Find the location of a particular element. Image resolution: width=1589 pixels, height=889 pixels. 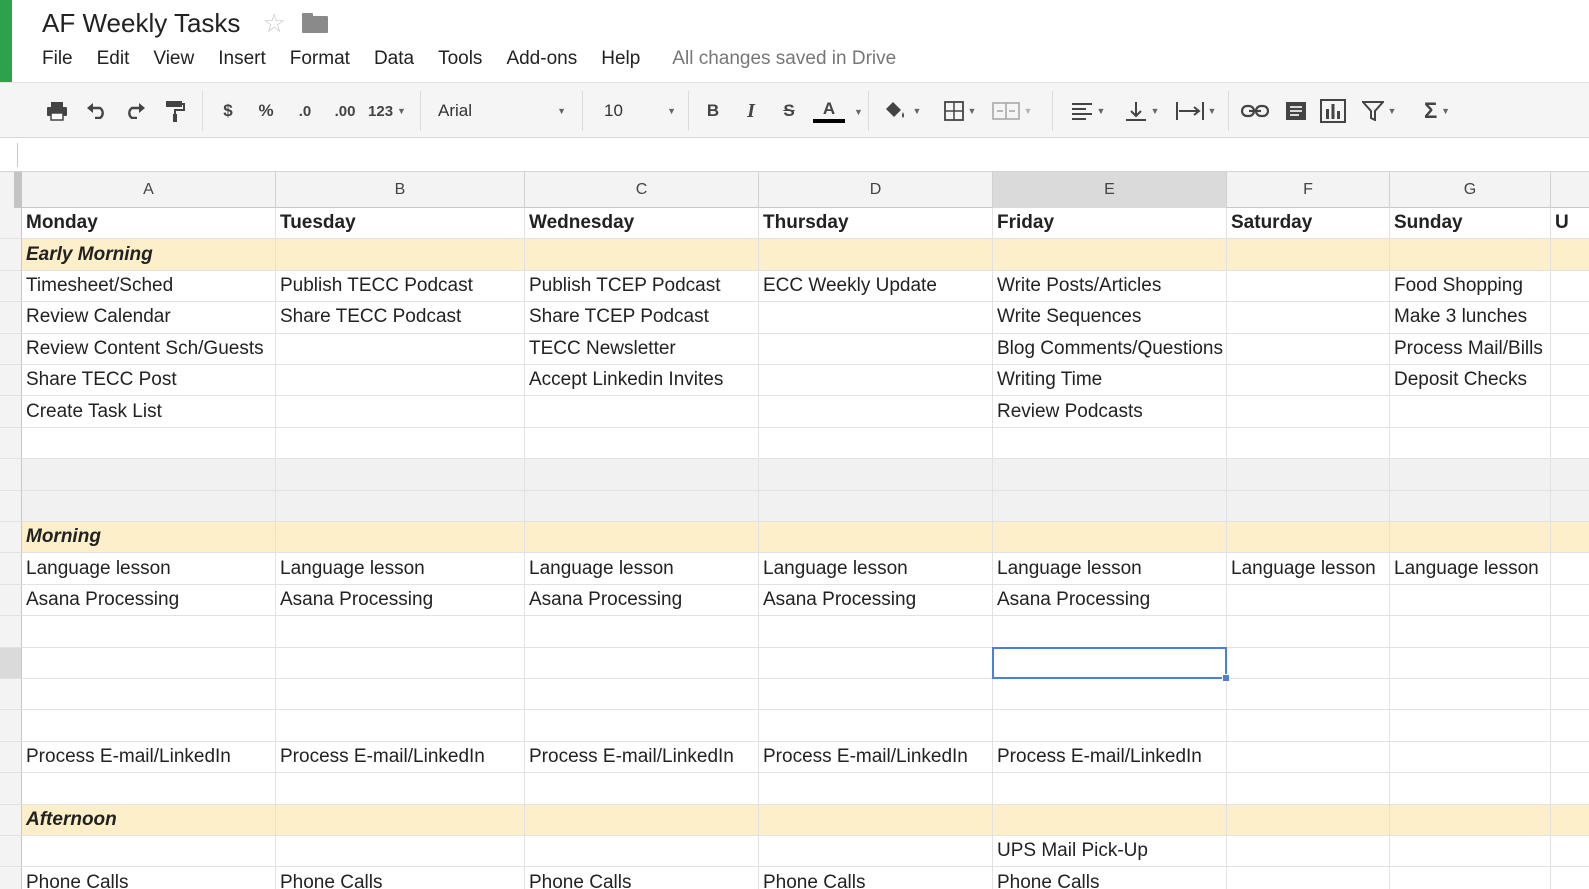

cell-c6: Accept Linkedin Invites is located at coordinates (642, 381).